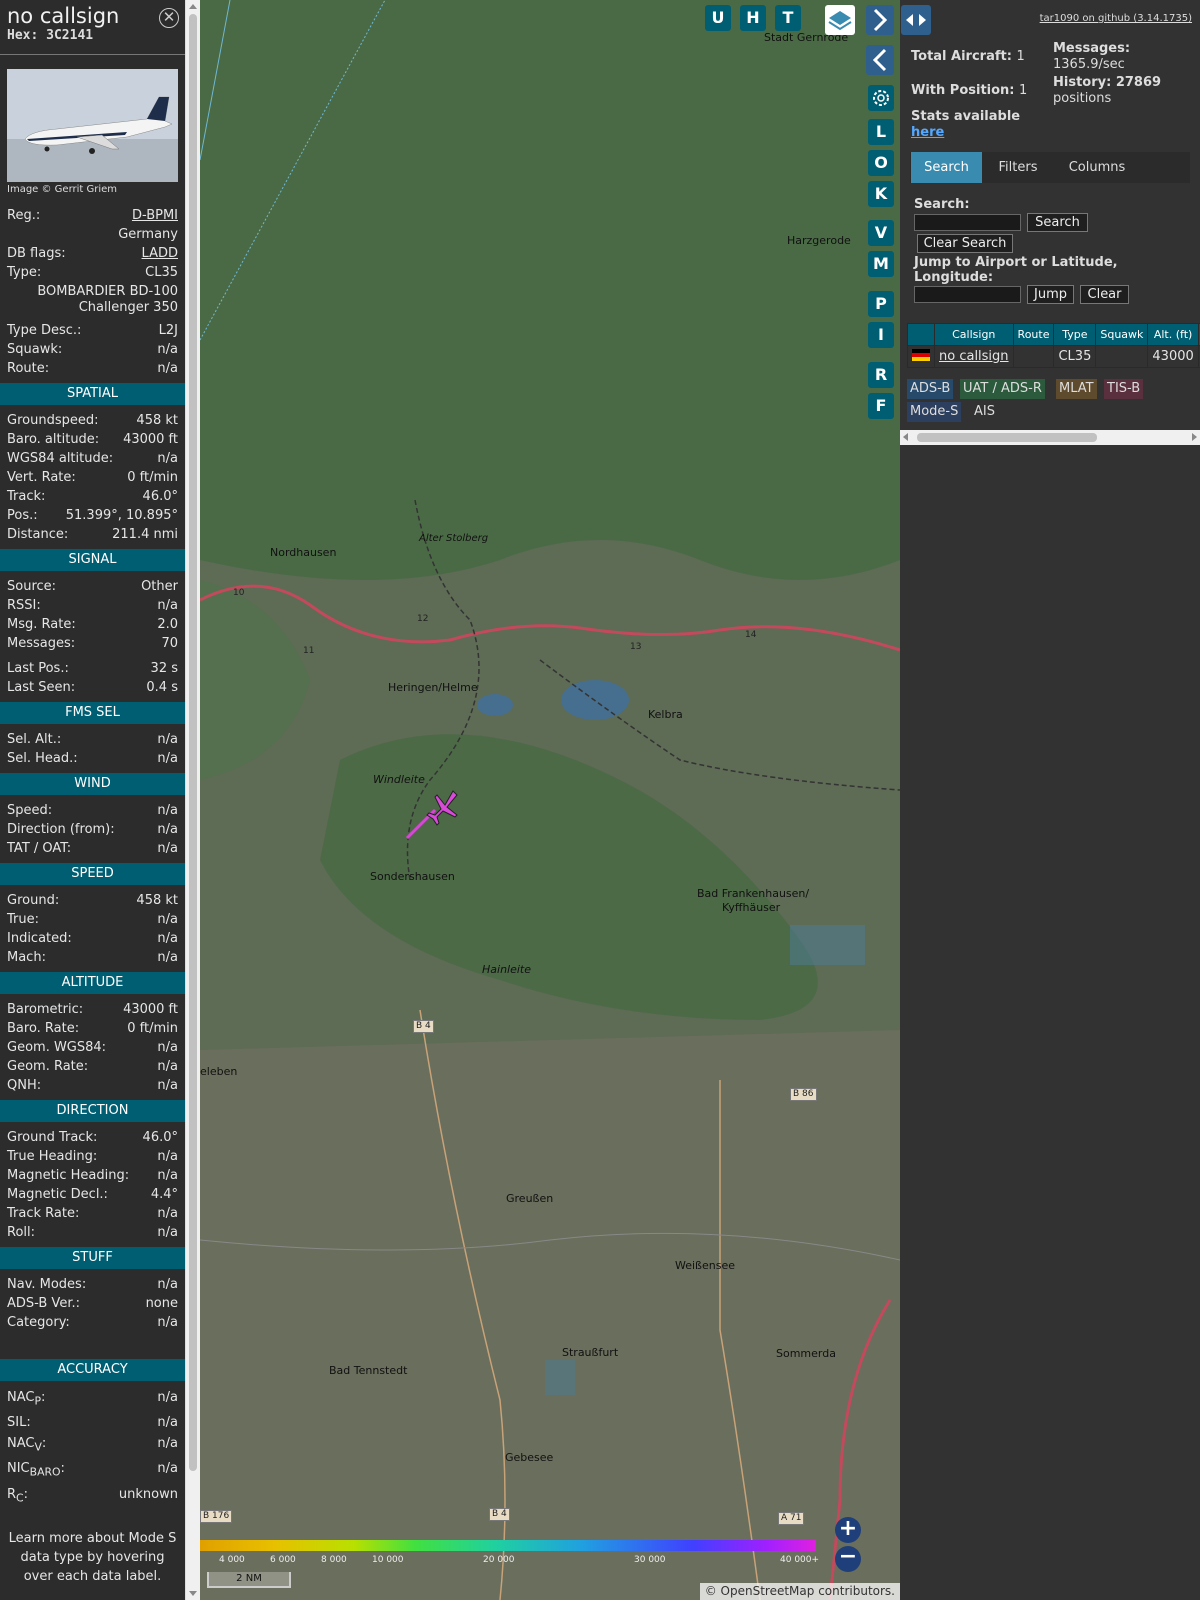 Image resolution: width=1200 pixels, height=1600 pixels. What do you see at coordinates (92, 125) in the screenshot?
I see `aircraft-photo` at bounding box center [92, 125].